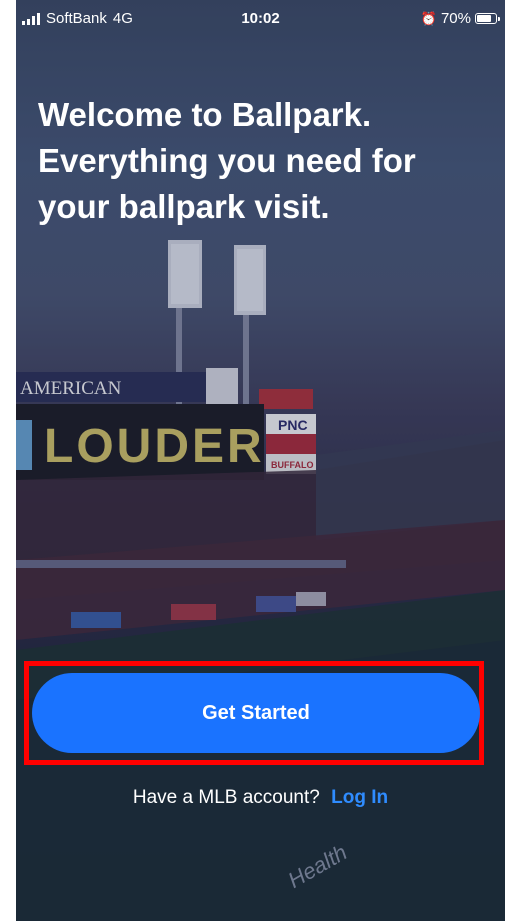  What do you see at coordinates (484, 18) in the screenshot?
I see `battery-fill` at bounding box center [484, 18].